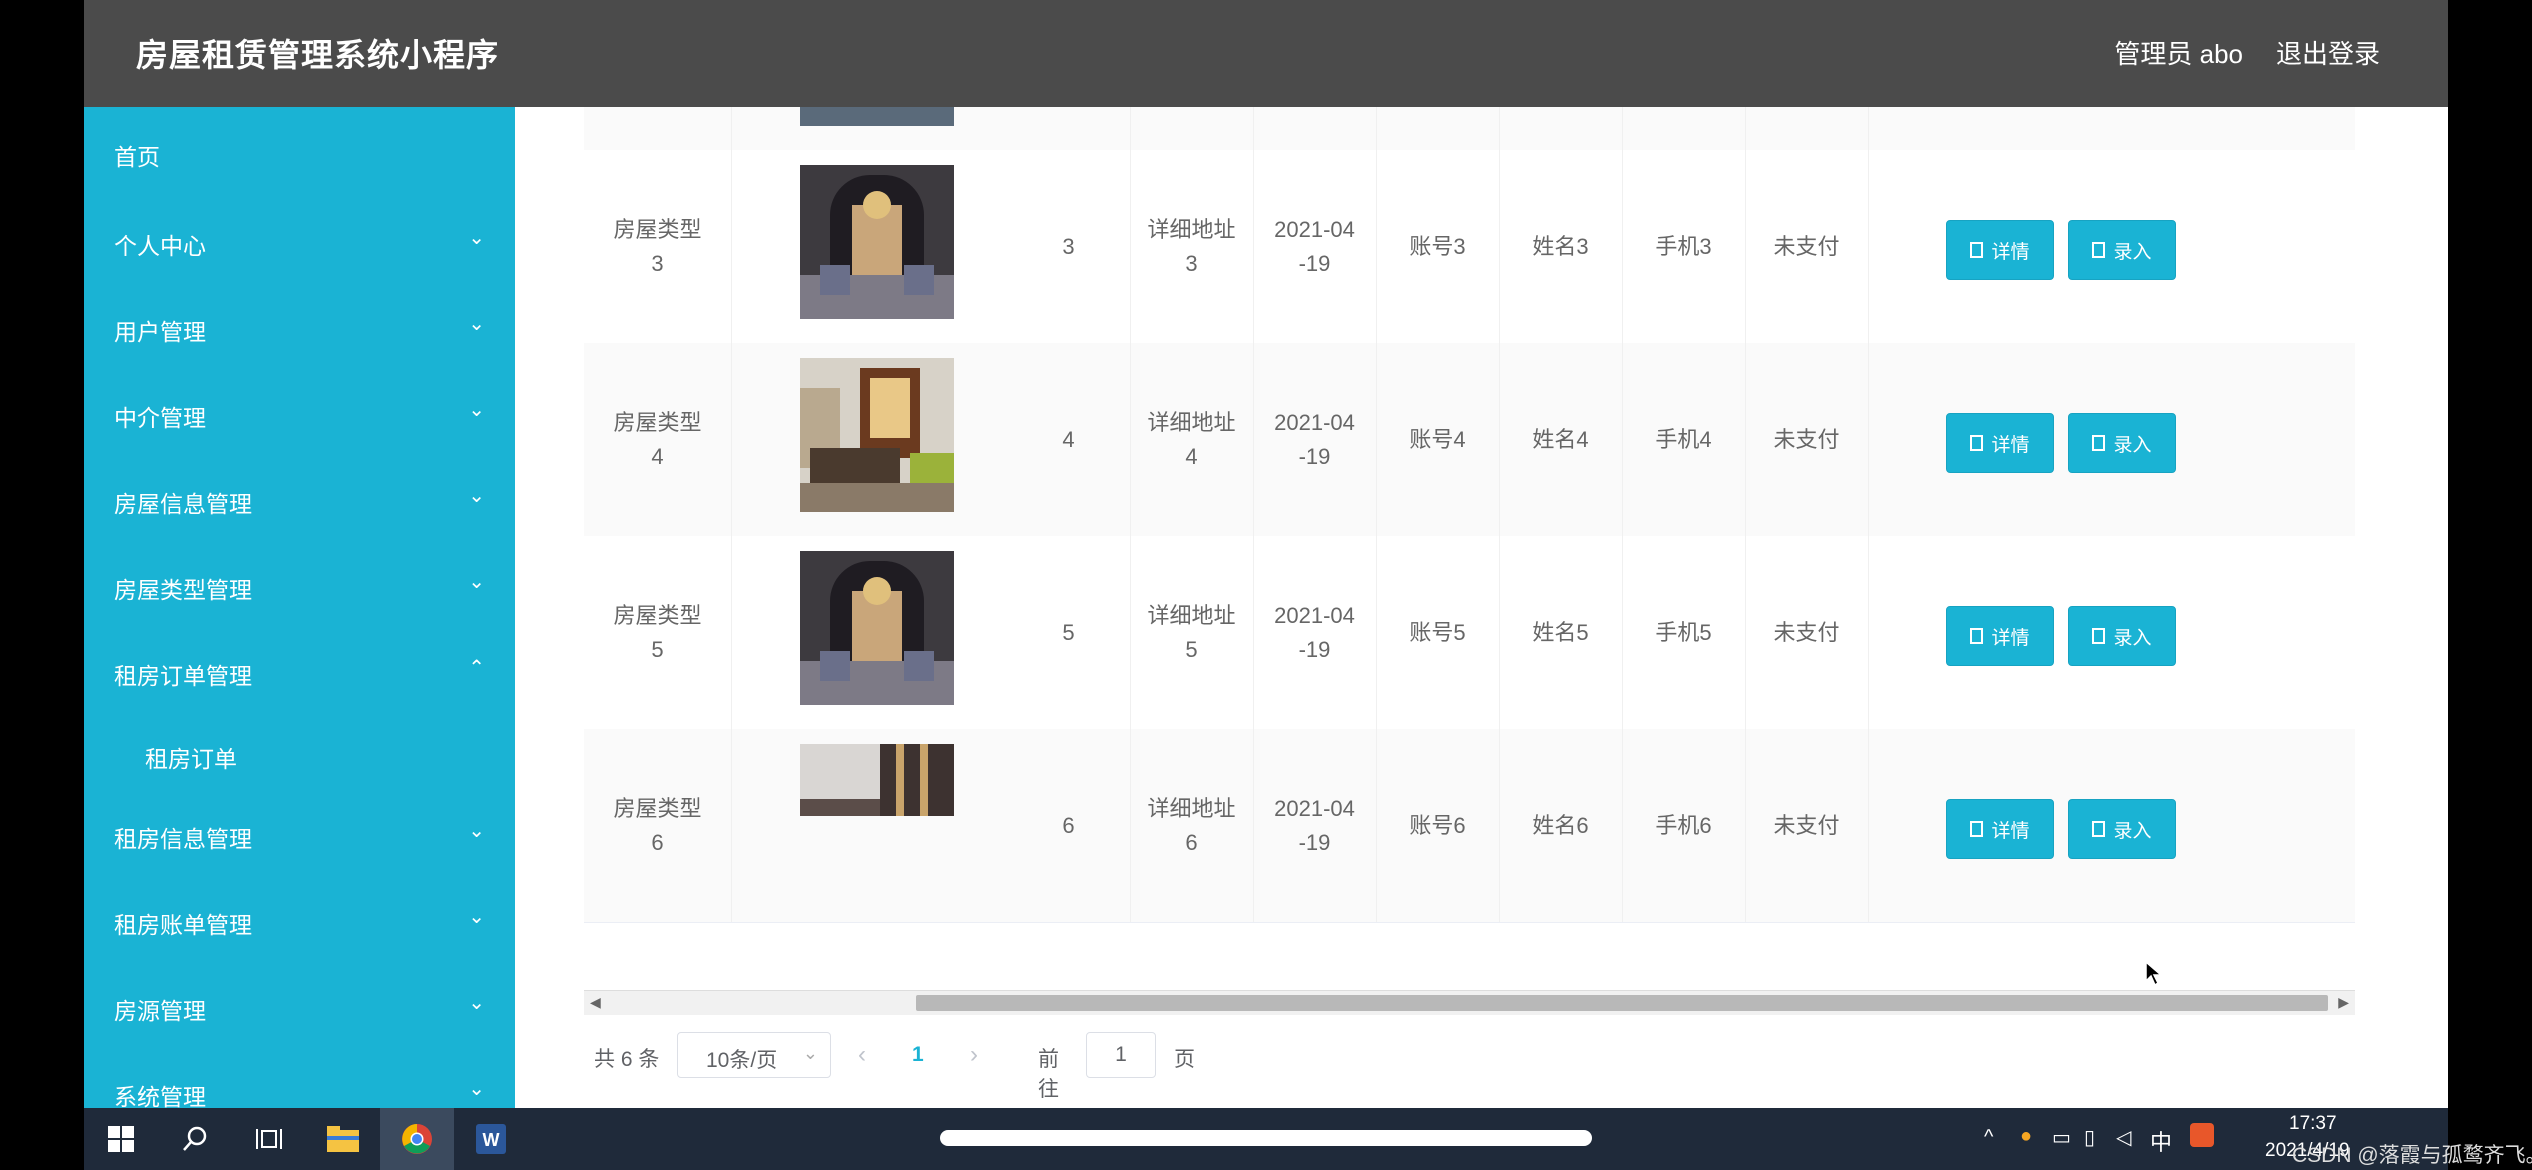  I want to click on network-icon: ▯, so click(2089, 1137).